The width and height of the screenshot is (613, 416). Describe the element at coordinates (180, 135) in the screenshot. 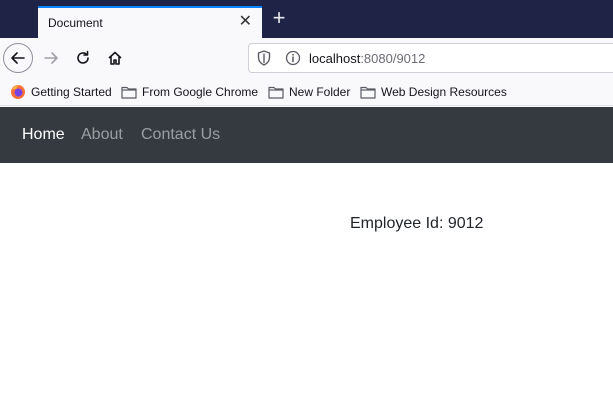

I see `nav-link-contact-us: Contact Us` at that location.